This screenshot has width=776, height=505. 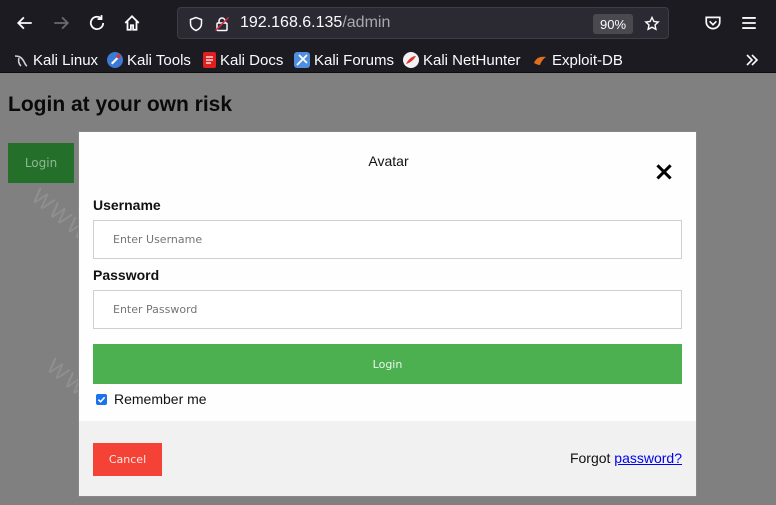 I want to click on bookmark-kali-nethunter: Kali NetHunter, so click(x=462, y=60).